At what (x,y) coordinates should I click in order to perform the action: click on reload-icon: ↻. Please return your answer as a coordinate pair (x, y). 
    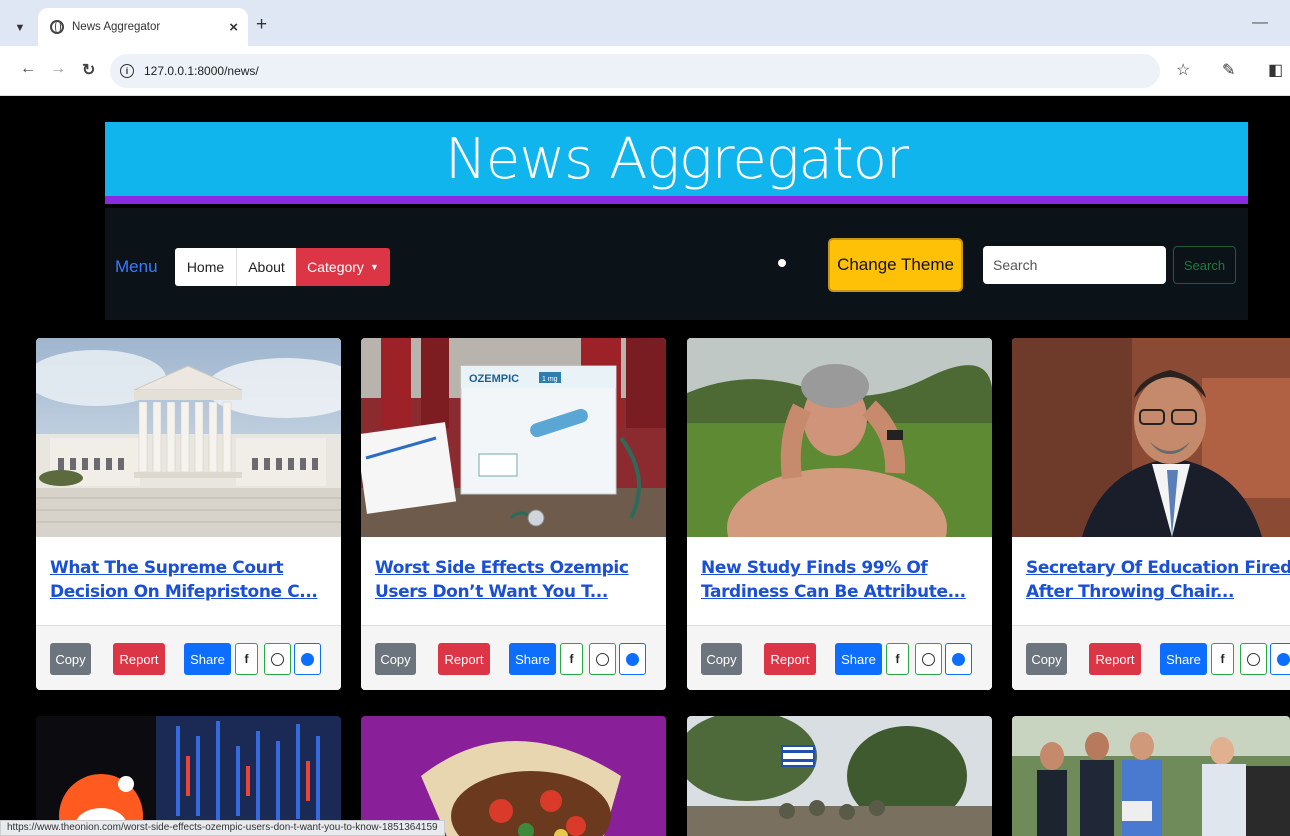
    Looking at the image, I should click on (88, 70).